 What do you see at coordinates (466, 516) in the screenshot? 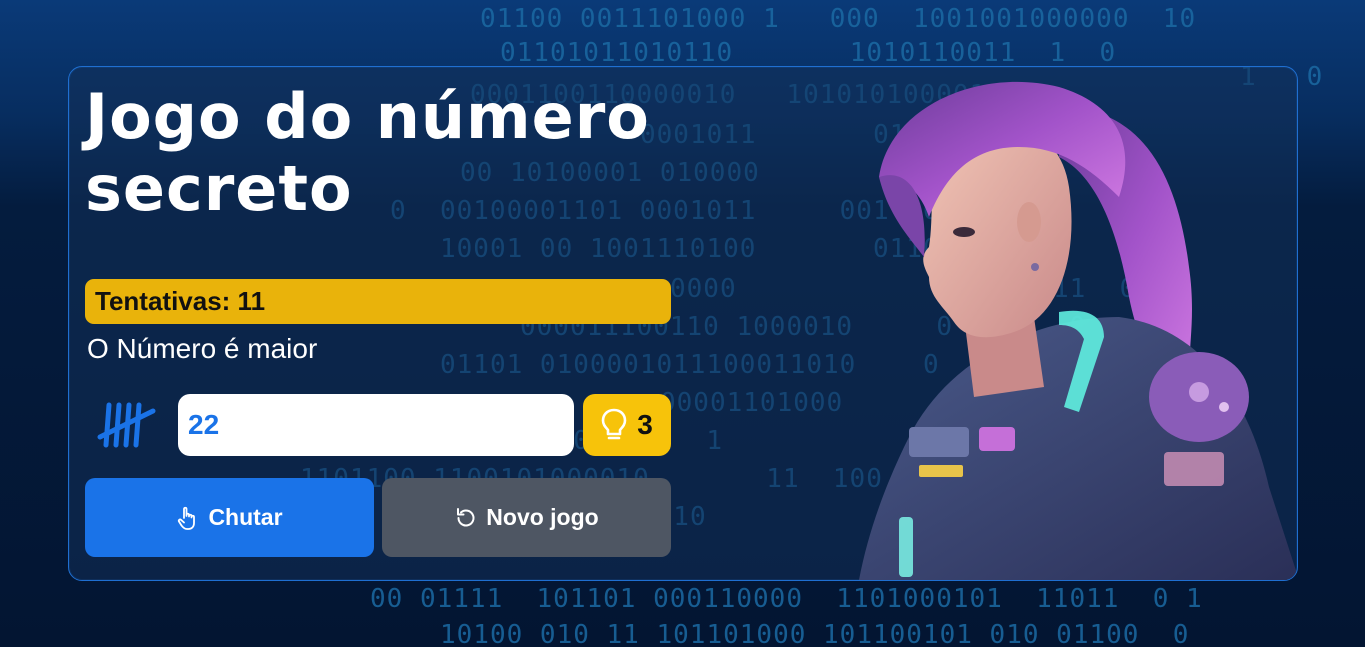
I see `restart-icon` at bounding box center [466, 516].